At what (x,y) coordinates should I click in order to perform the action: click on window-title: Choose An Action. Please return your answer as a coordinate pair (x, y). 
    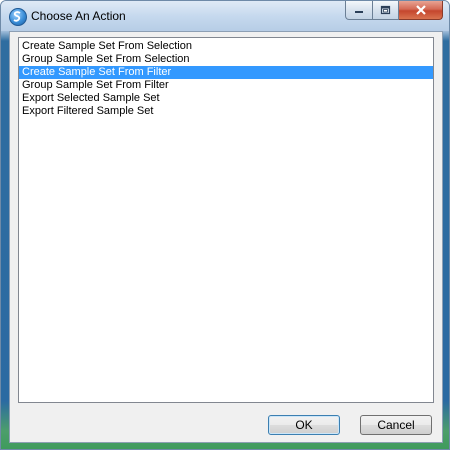
    Looking at the image, I should click on (78, 16).